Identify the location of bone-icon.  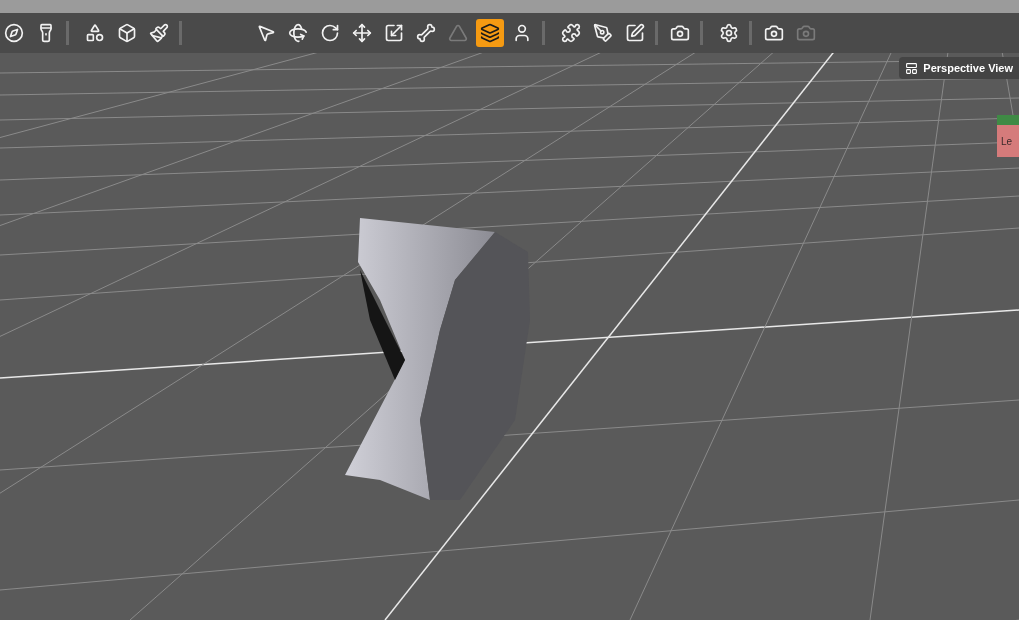
(426, 33).